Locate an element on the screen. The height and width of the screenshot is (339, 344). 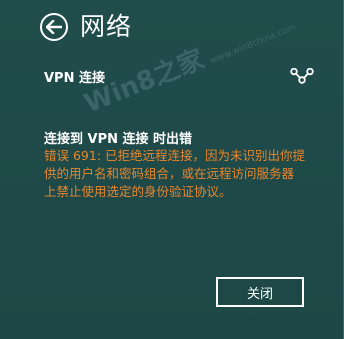
panel-header: 网络 is located at coordinates (86, 27).